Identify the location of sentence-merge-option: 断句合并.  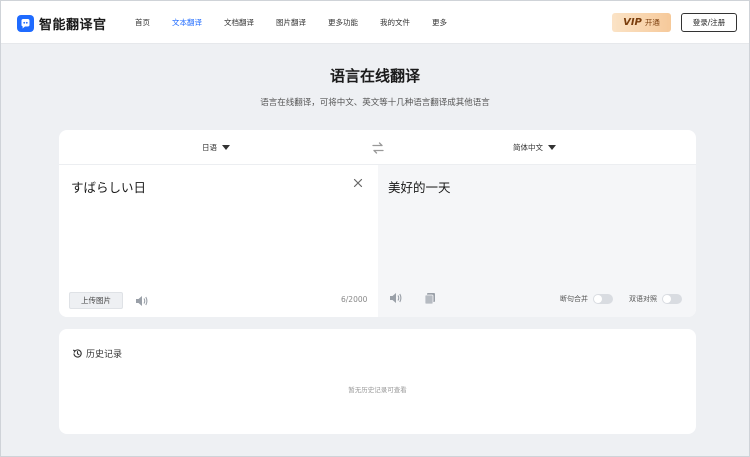
(586, 299).